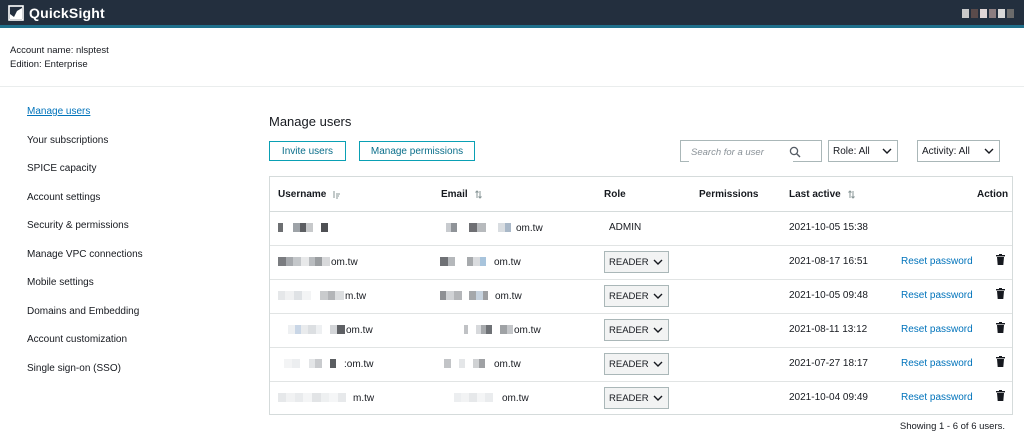  I want to click on last-active-value: 2021-10-05 15:38, so click(828, 227).